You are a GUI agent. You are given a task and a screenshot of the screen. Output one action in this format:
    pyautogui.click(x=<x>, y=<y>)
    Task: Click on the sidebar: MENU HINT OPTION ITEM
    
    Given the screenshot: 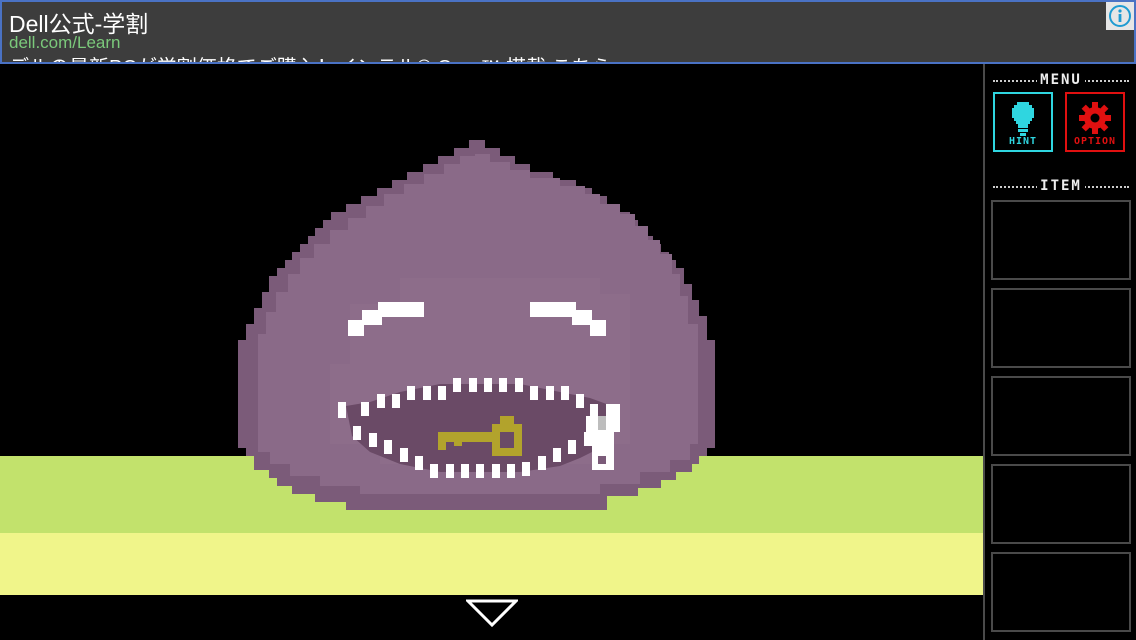 What is the action you would take?
    pyautogui.click(x=1059, y=352)
    